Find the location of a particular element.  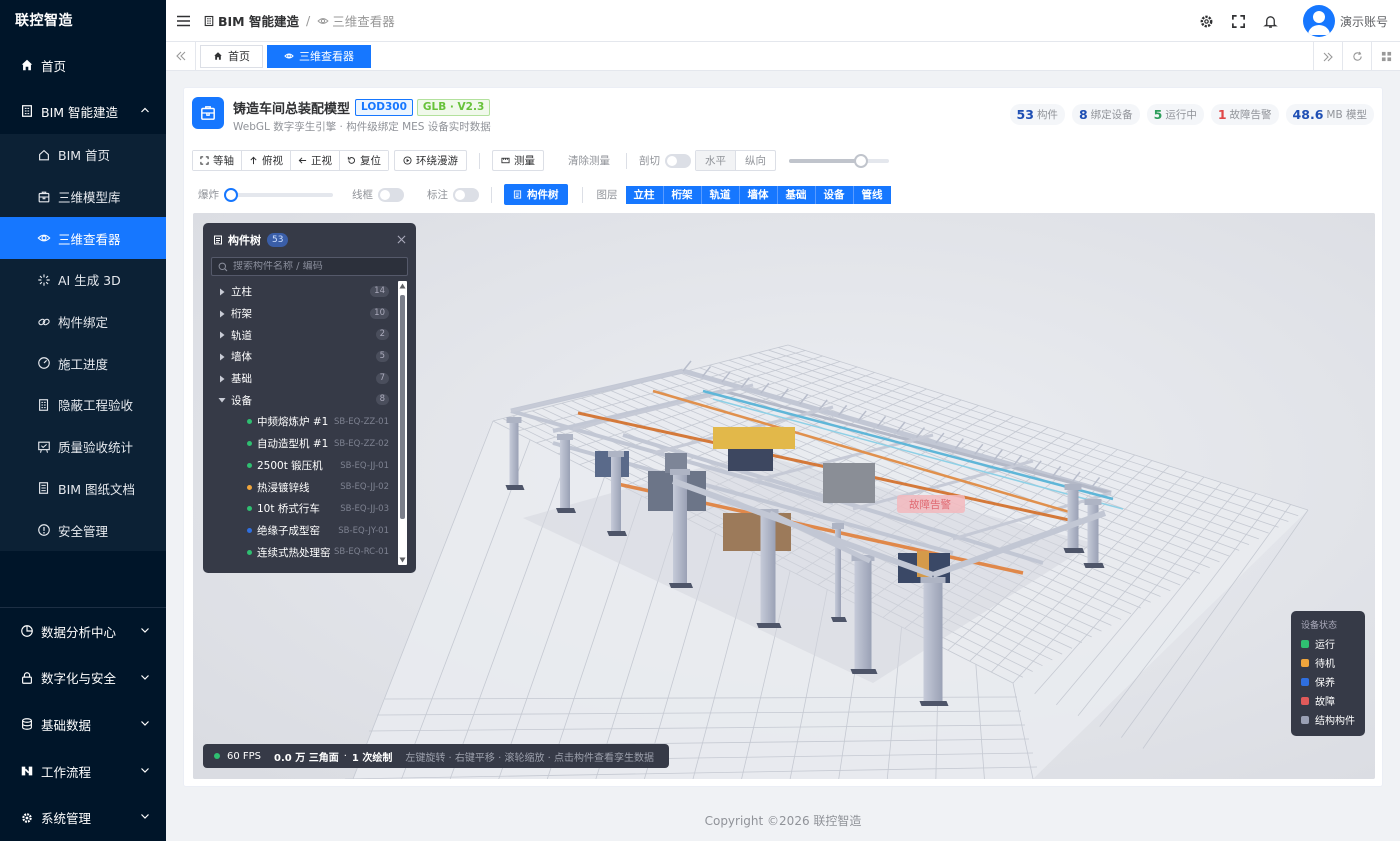

user-name: 演示账号 is located at coordinates (1364, 21).